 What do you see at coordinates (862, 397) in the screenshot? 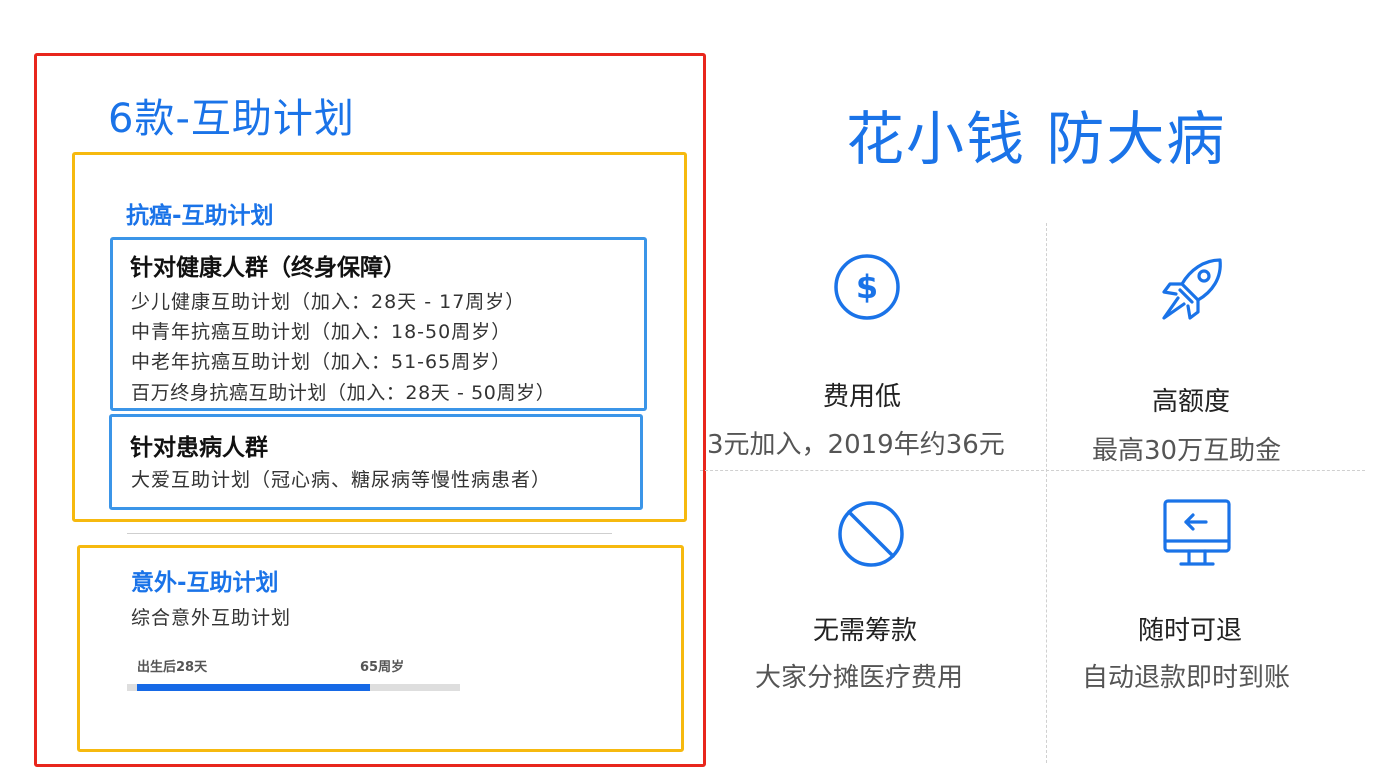
I see `feature-title-low-cost: 费用低` at bounding box center [862, 397].